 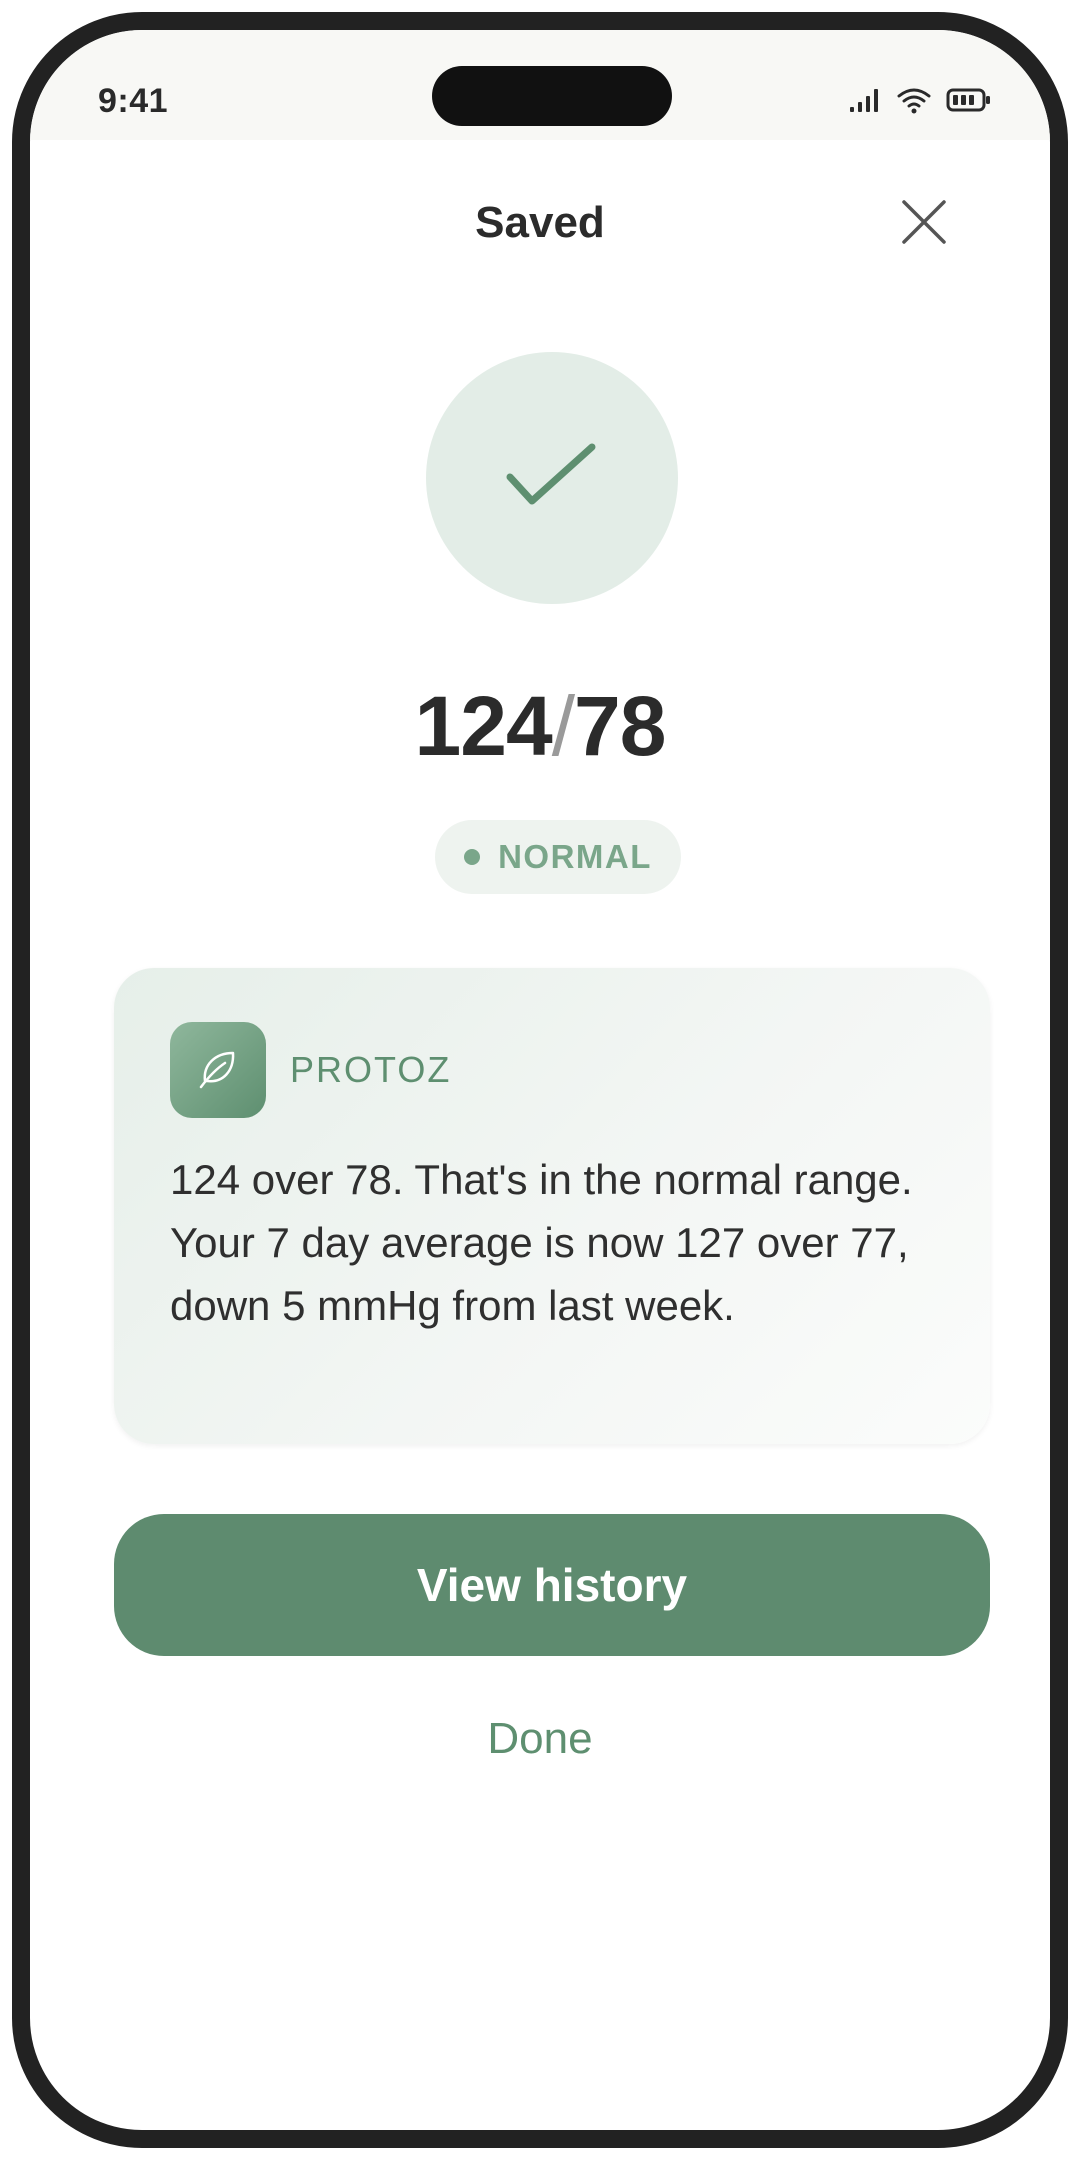 What do you see at coordinates (552, 1585) in the screenshot?
I see `view-history-button: View history` at bounding box center [552, 1585].